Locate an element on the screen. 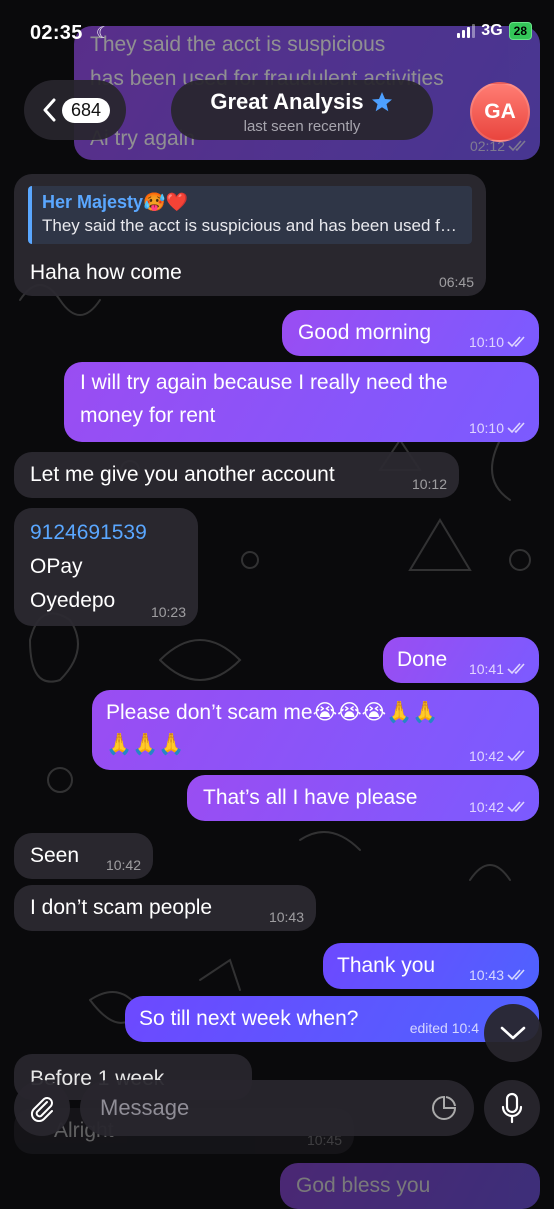  incoming-message: I don’t scam people 10:43 is located at coordinates (165, 908).